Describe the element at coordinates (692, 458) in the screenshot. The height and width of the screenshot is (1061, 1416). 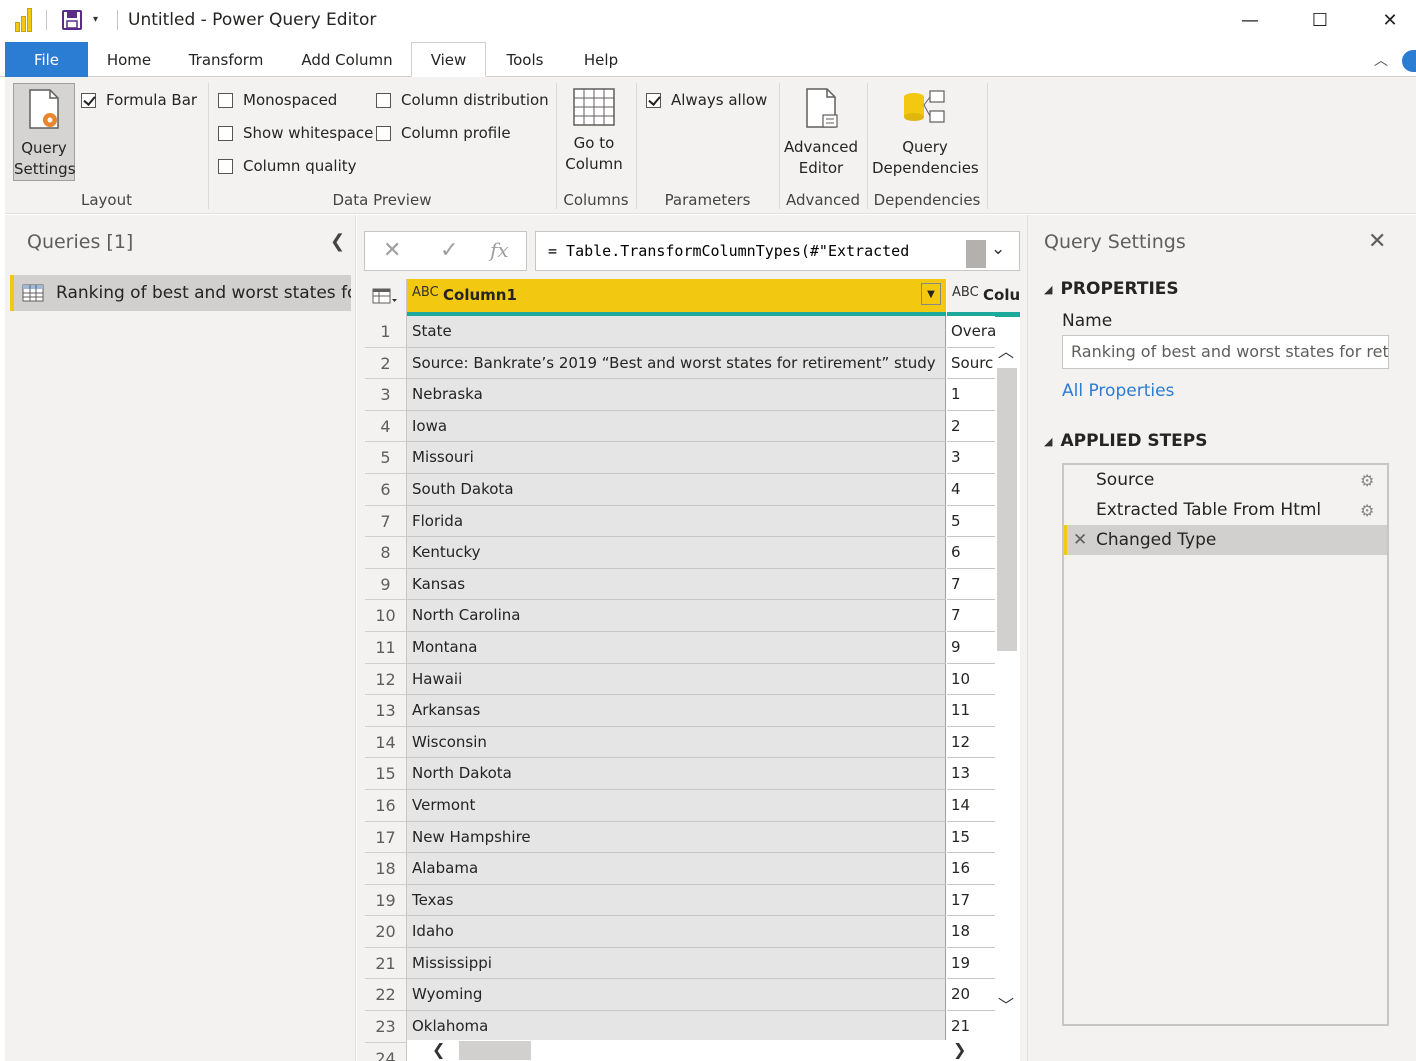
I see `table-row: 5 Missouri 3` at that location.